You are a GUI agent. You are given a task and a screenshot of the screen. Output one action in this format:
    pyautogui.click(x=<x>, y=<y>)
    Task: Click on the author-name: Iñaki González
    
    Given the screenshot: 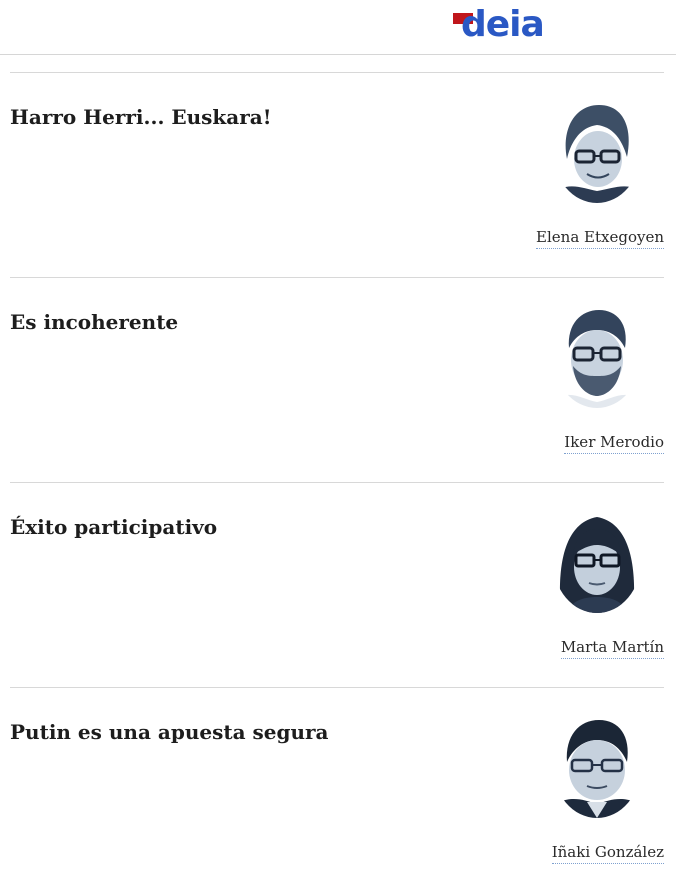 What is the action you would take?
    pyautogui.click(x=607, y=853)
    